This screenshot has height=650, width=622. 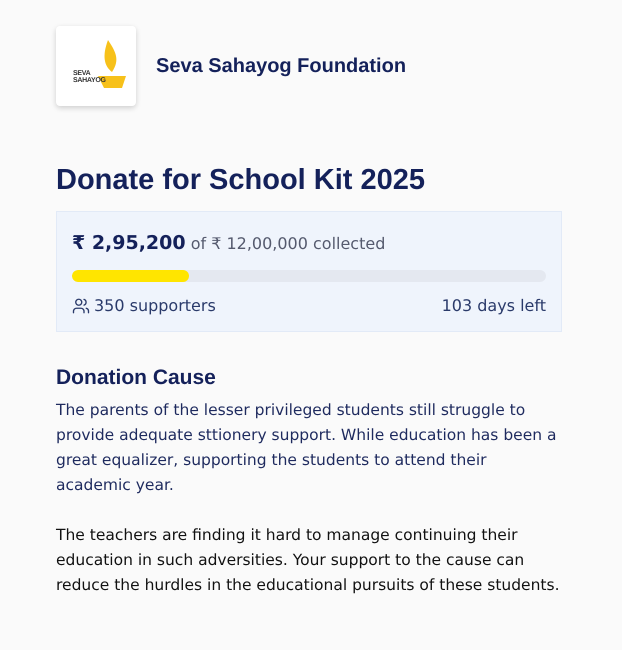 I want to click on cause-paragraph: The teachers are finding it hard to manage continuing their education in such adversities. Your support to the cause can reduce the hurdles in the educational pursuits of these students., so click(x=308, y=560).